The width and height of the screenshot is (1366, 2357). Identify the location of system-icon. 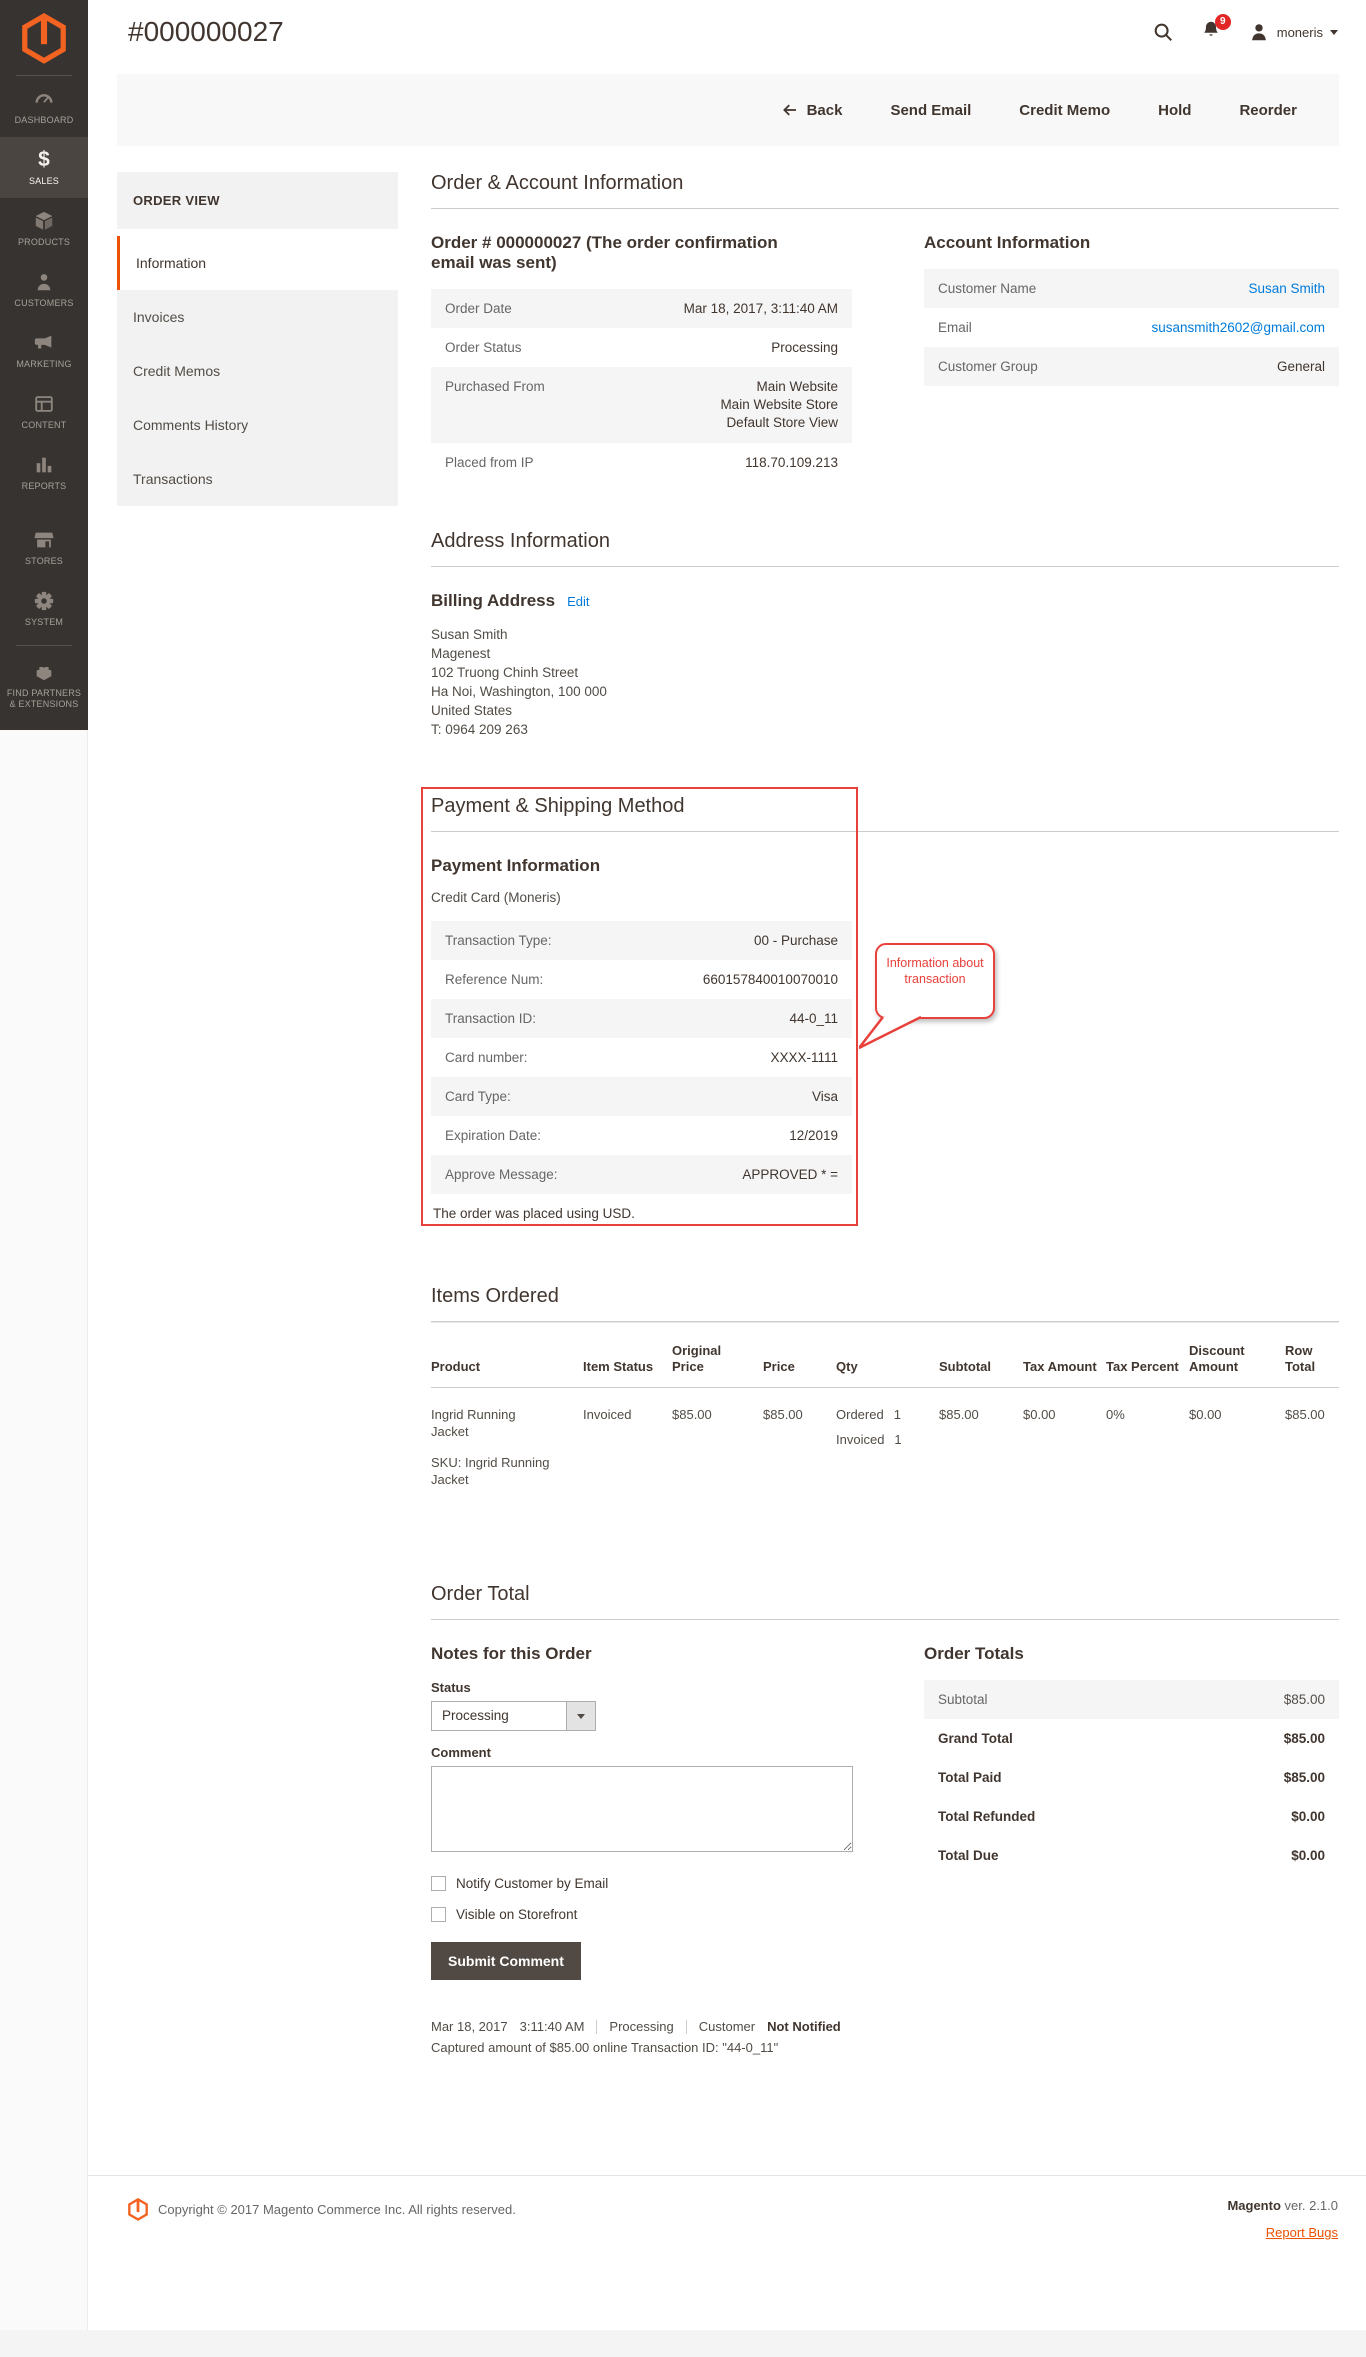
(44, 600).